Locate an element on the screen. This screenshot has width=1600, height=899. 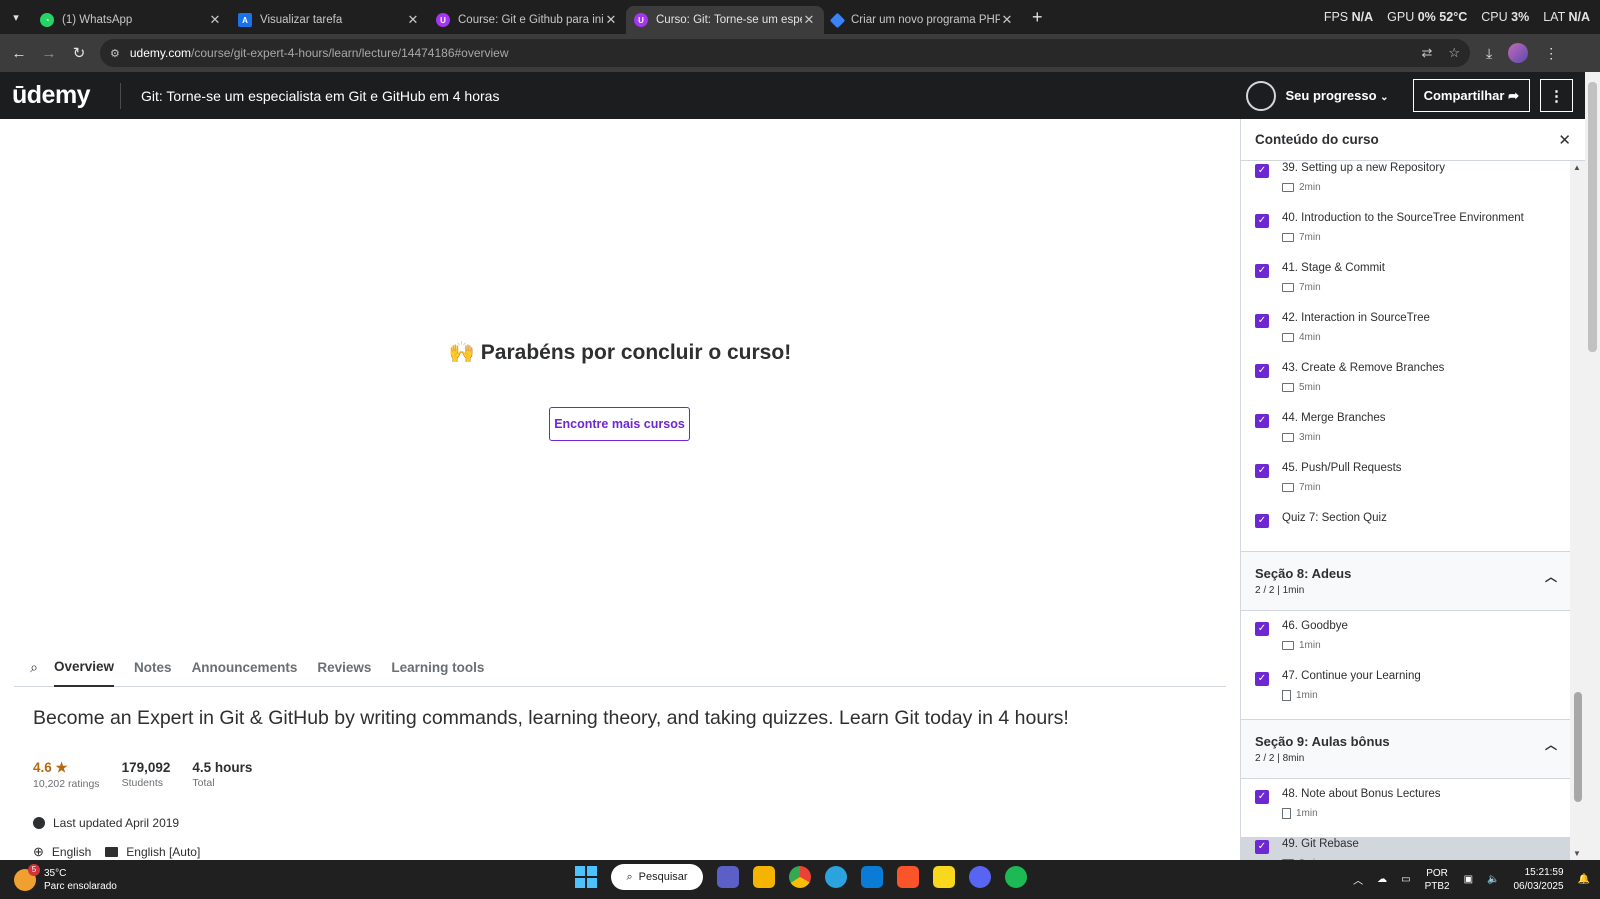
progress-dropdown: Seu progresso ⌄ is located at coordinates (1337, 95).